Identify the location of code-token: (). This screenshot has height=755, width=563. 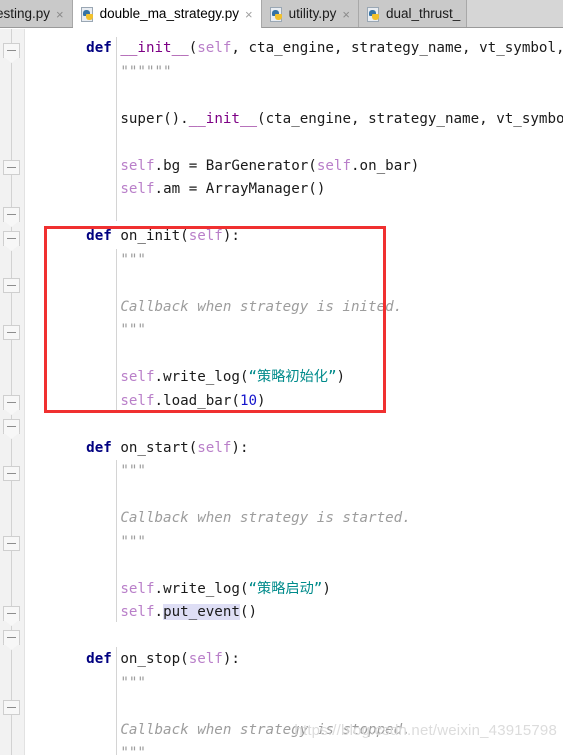
(172, 118).